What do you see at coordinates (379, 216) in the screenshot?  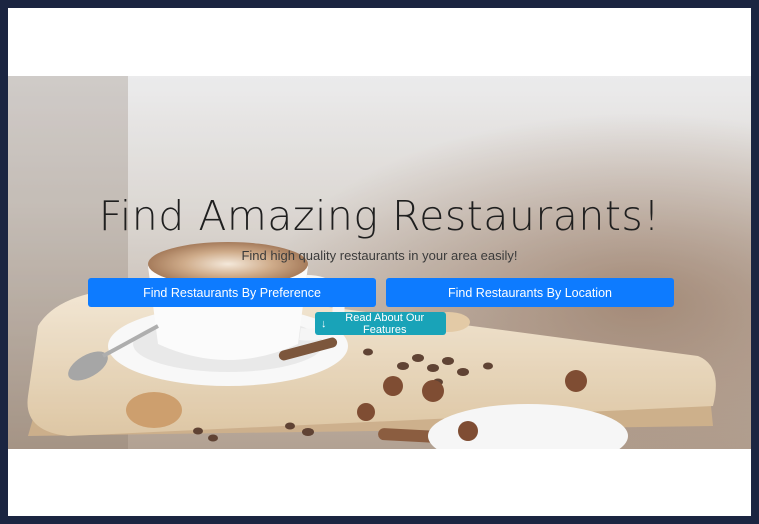 I see `hero-title: Find Amazing Restaurants!` at bounding box center [379, 216].